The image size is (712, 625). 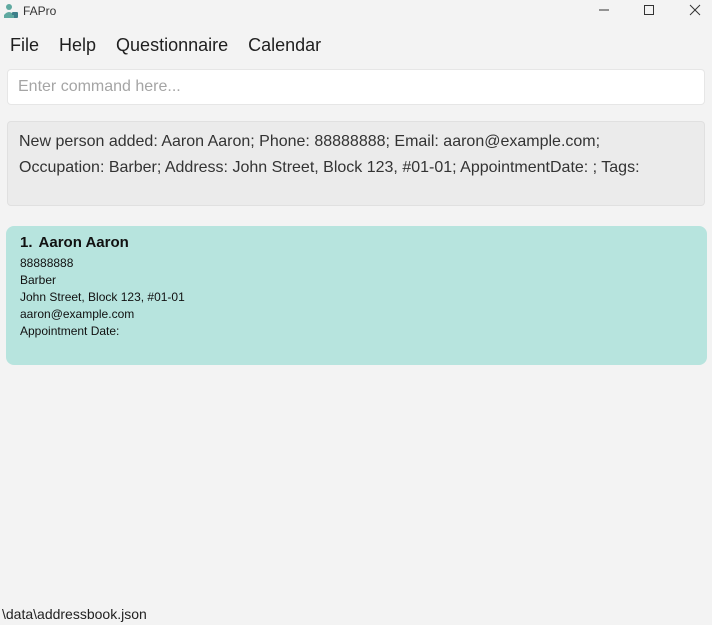 What do you see at coordinates (26, 242) in the screenshot?
I see `person-index: 1.` at bounding box center [26, 242].